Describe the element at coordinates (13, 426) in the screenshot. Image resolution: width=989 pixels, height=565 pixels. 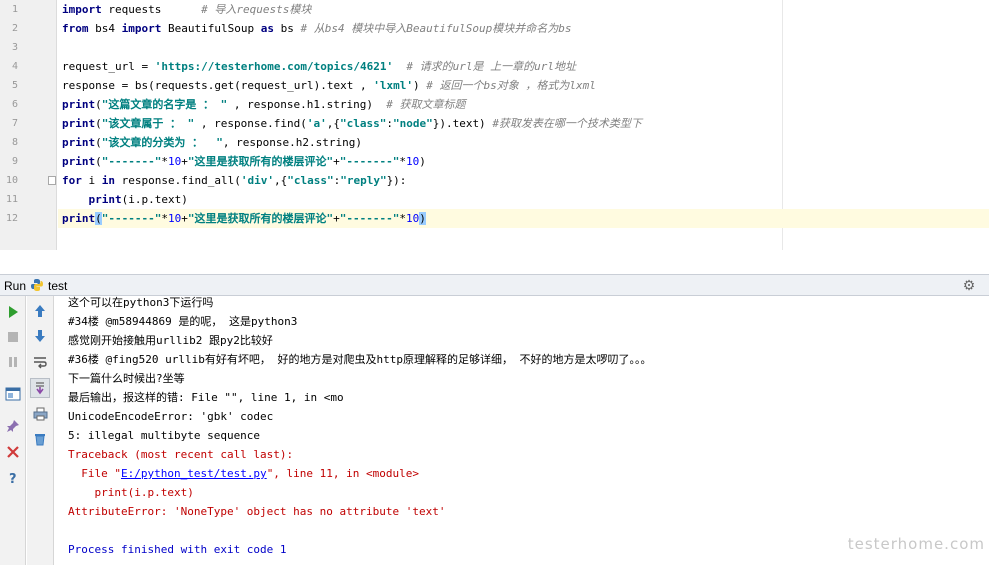
I see `pin-icon` at that location.